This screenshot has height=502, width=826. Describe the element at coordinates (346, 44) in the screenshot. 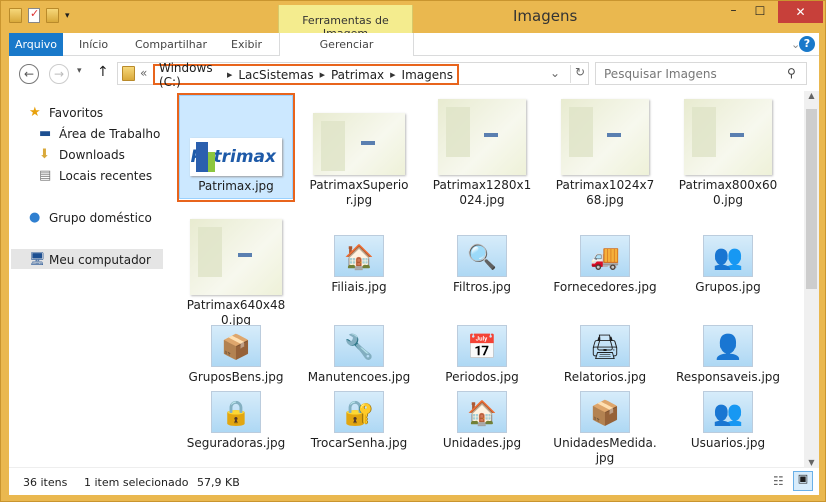

I see `tab-gerenciar: Gerenciar` at that location.